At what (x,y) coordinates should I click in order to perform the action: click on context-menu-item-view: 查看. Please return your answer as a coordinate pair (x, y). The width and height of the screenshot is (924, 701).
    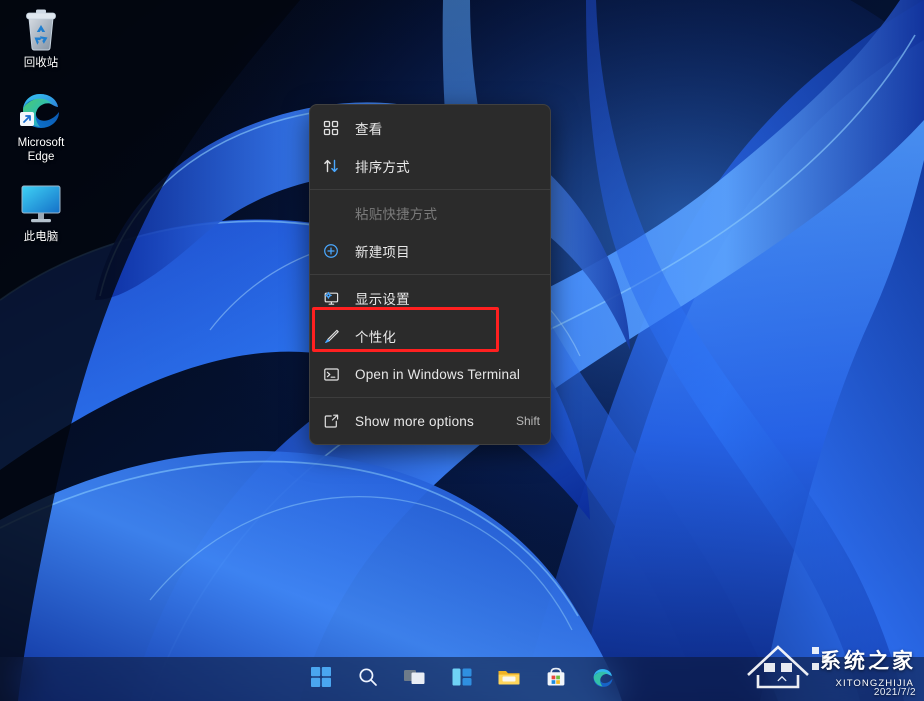
    Looking at the image, I should click on (430, 128).